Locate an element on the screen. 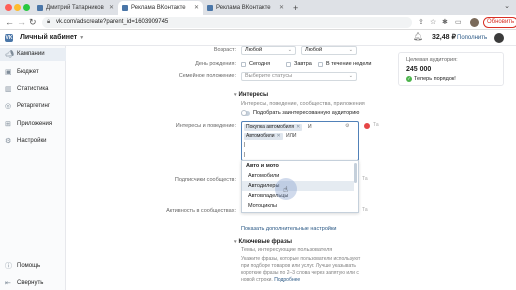 Image resolution: width=516 pixels, height=290 pixels. settings-sliders-icon: ⚙︎ is located at coordinates (347, 126).